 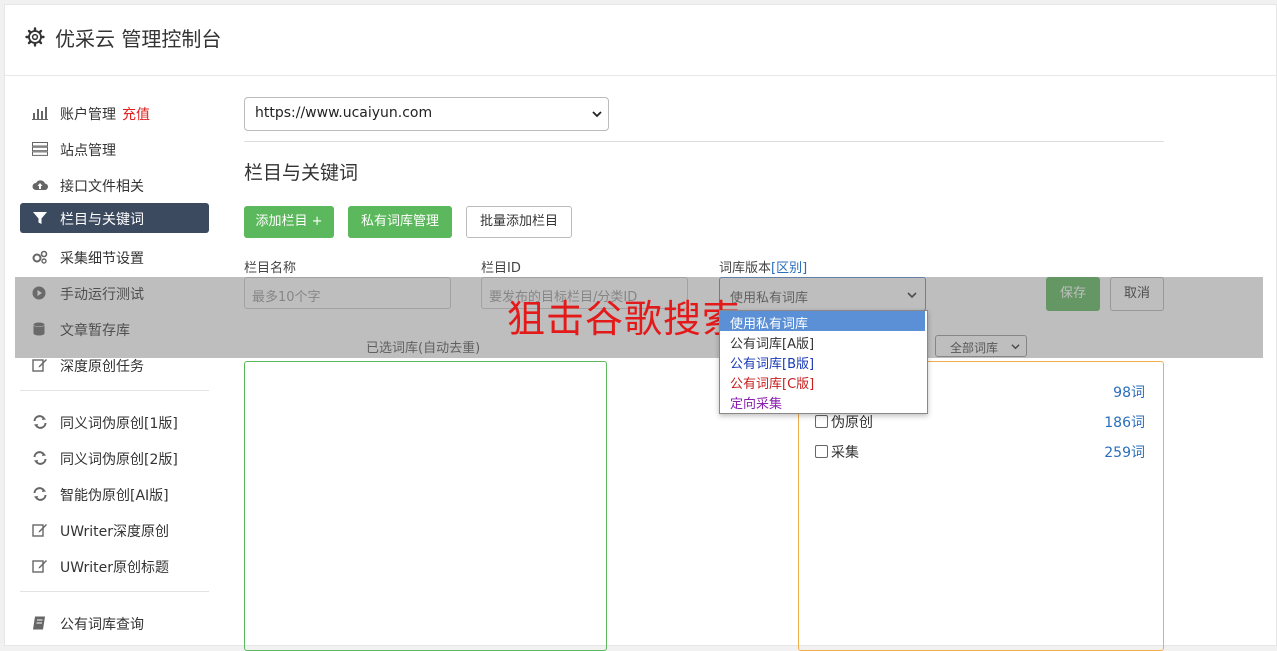 What do you see at coordinates (772, 344) in the screenshot?
I see `dropdown-option-label: 公有词库[A版]` at bounding box center [772, 344].